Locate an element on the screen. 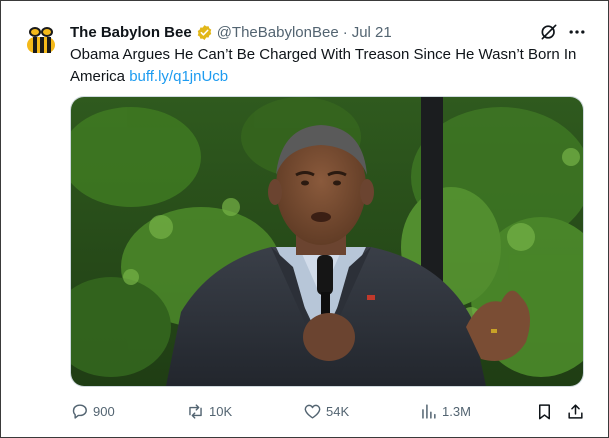  repost-count: 10K is located at coordinates (221, 411).